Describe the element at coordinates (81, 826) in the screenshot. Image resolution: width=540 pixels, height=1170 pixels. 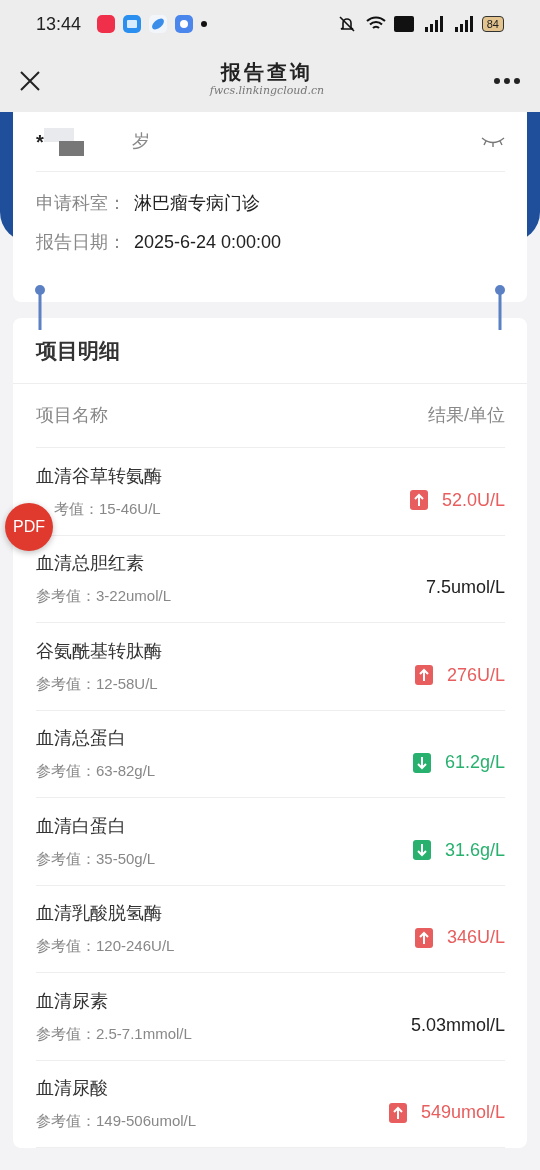
I see `item-name: 血清白蛋白` at that location.